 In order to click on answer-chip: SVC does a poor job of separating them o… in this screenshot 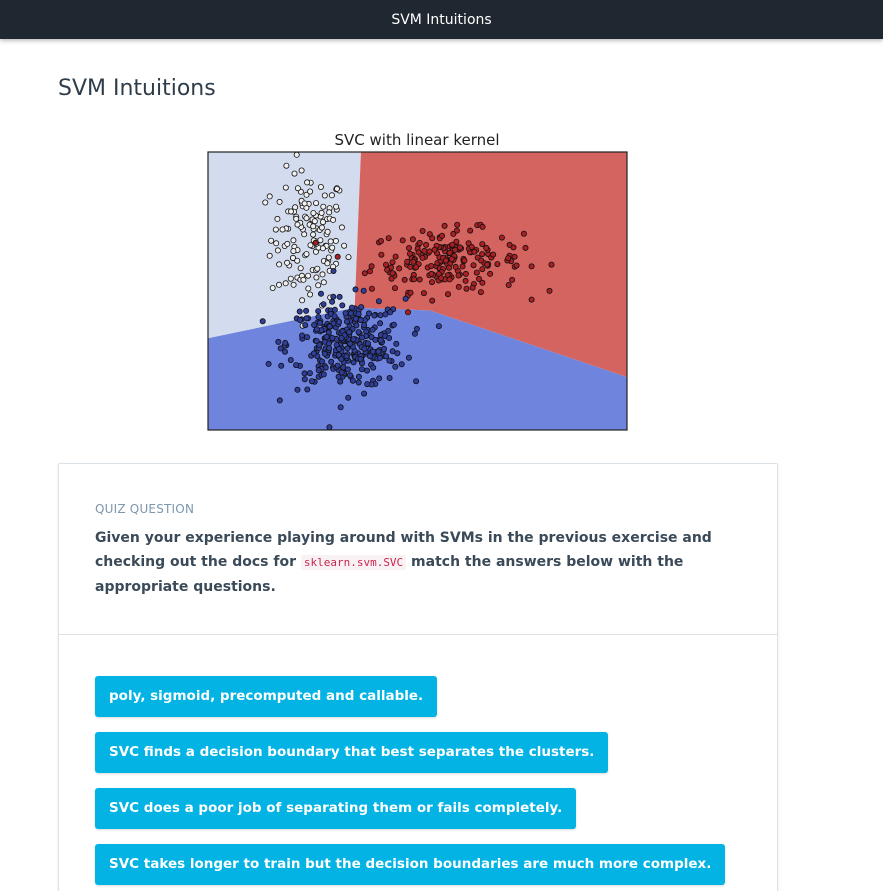, I will do `click(336, 808)`.